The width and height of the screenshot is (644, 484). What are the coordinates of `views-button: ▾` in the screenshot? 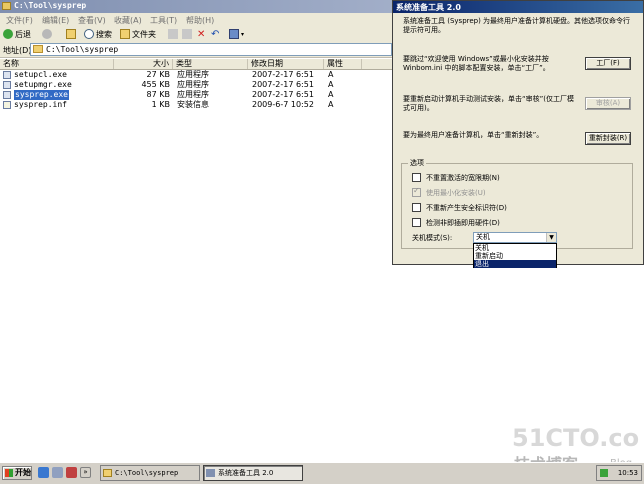 It's located at (236, 34).